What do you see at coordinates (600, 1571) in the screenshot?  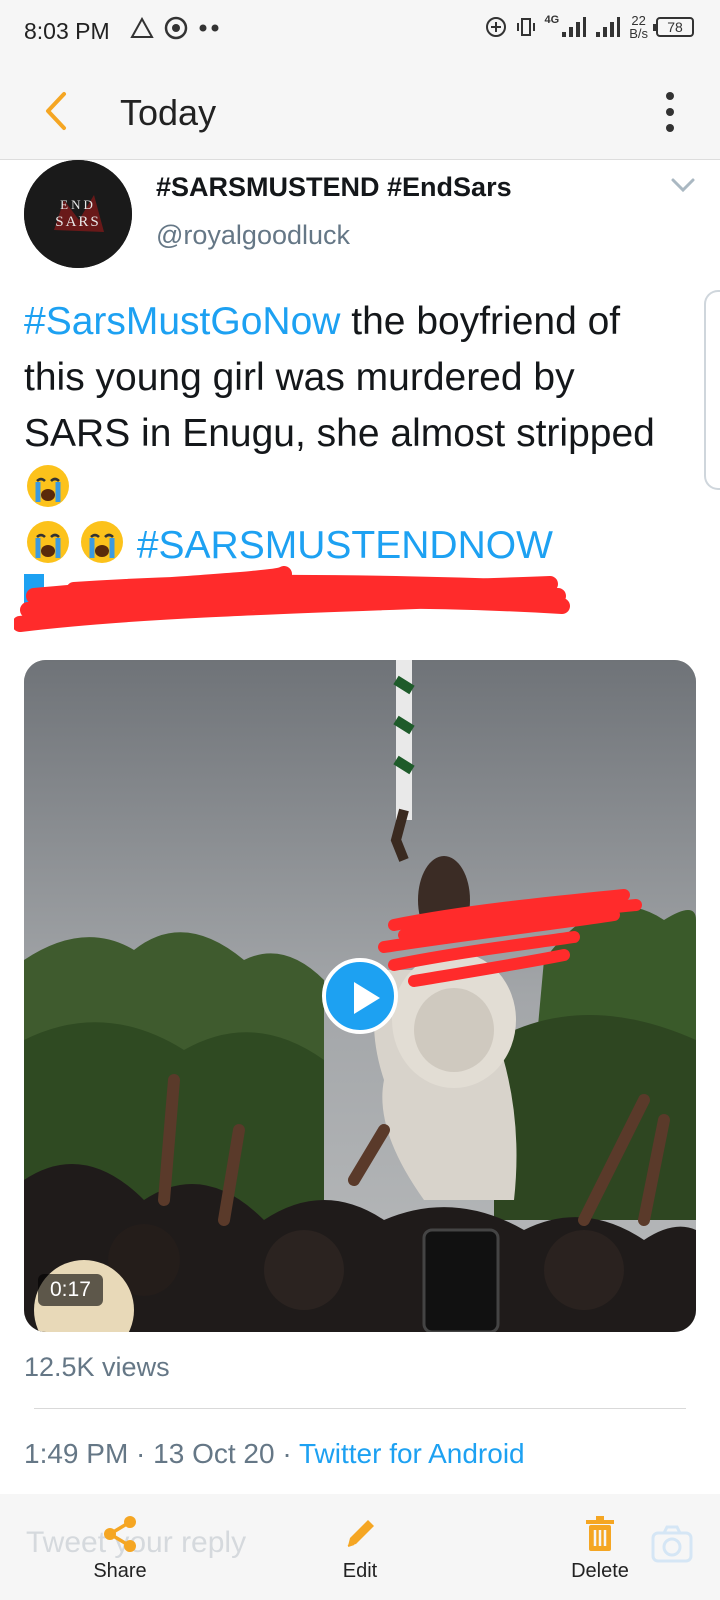 I see `delete-label: Delete` at bounding box center [600, 1571].